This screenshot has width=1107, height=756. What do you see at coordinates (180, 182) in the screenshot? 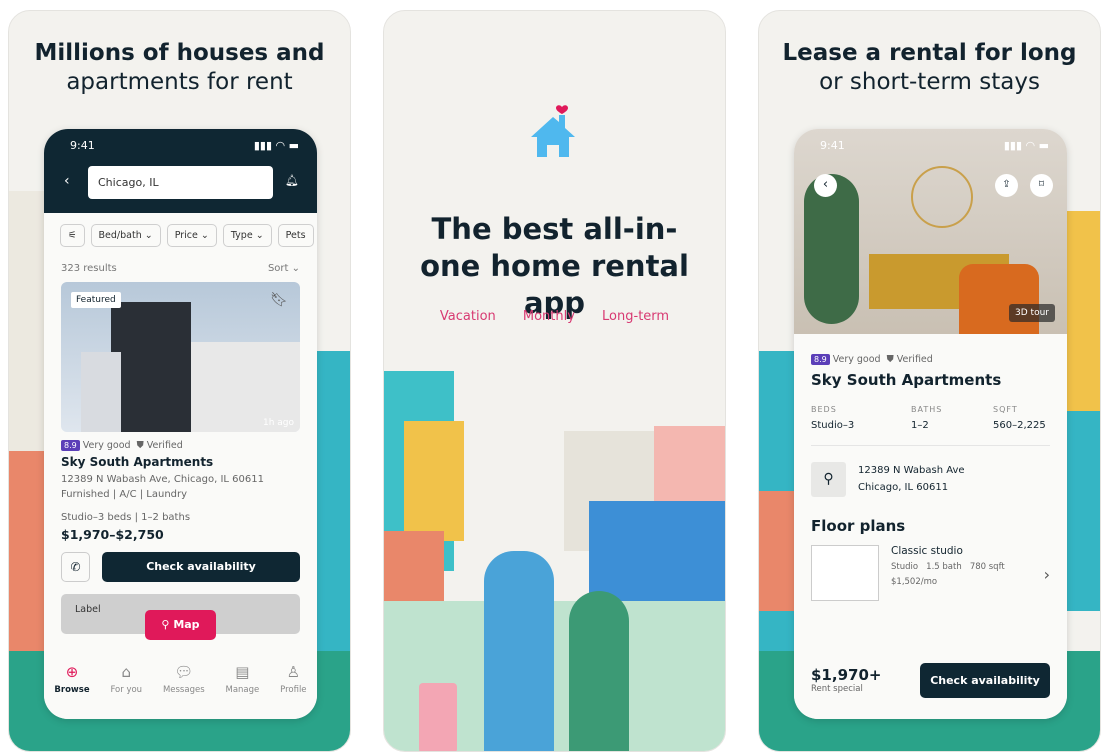
I see `search-input: Chicago, IL` at bounding box center [180, 182].